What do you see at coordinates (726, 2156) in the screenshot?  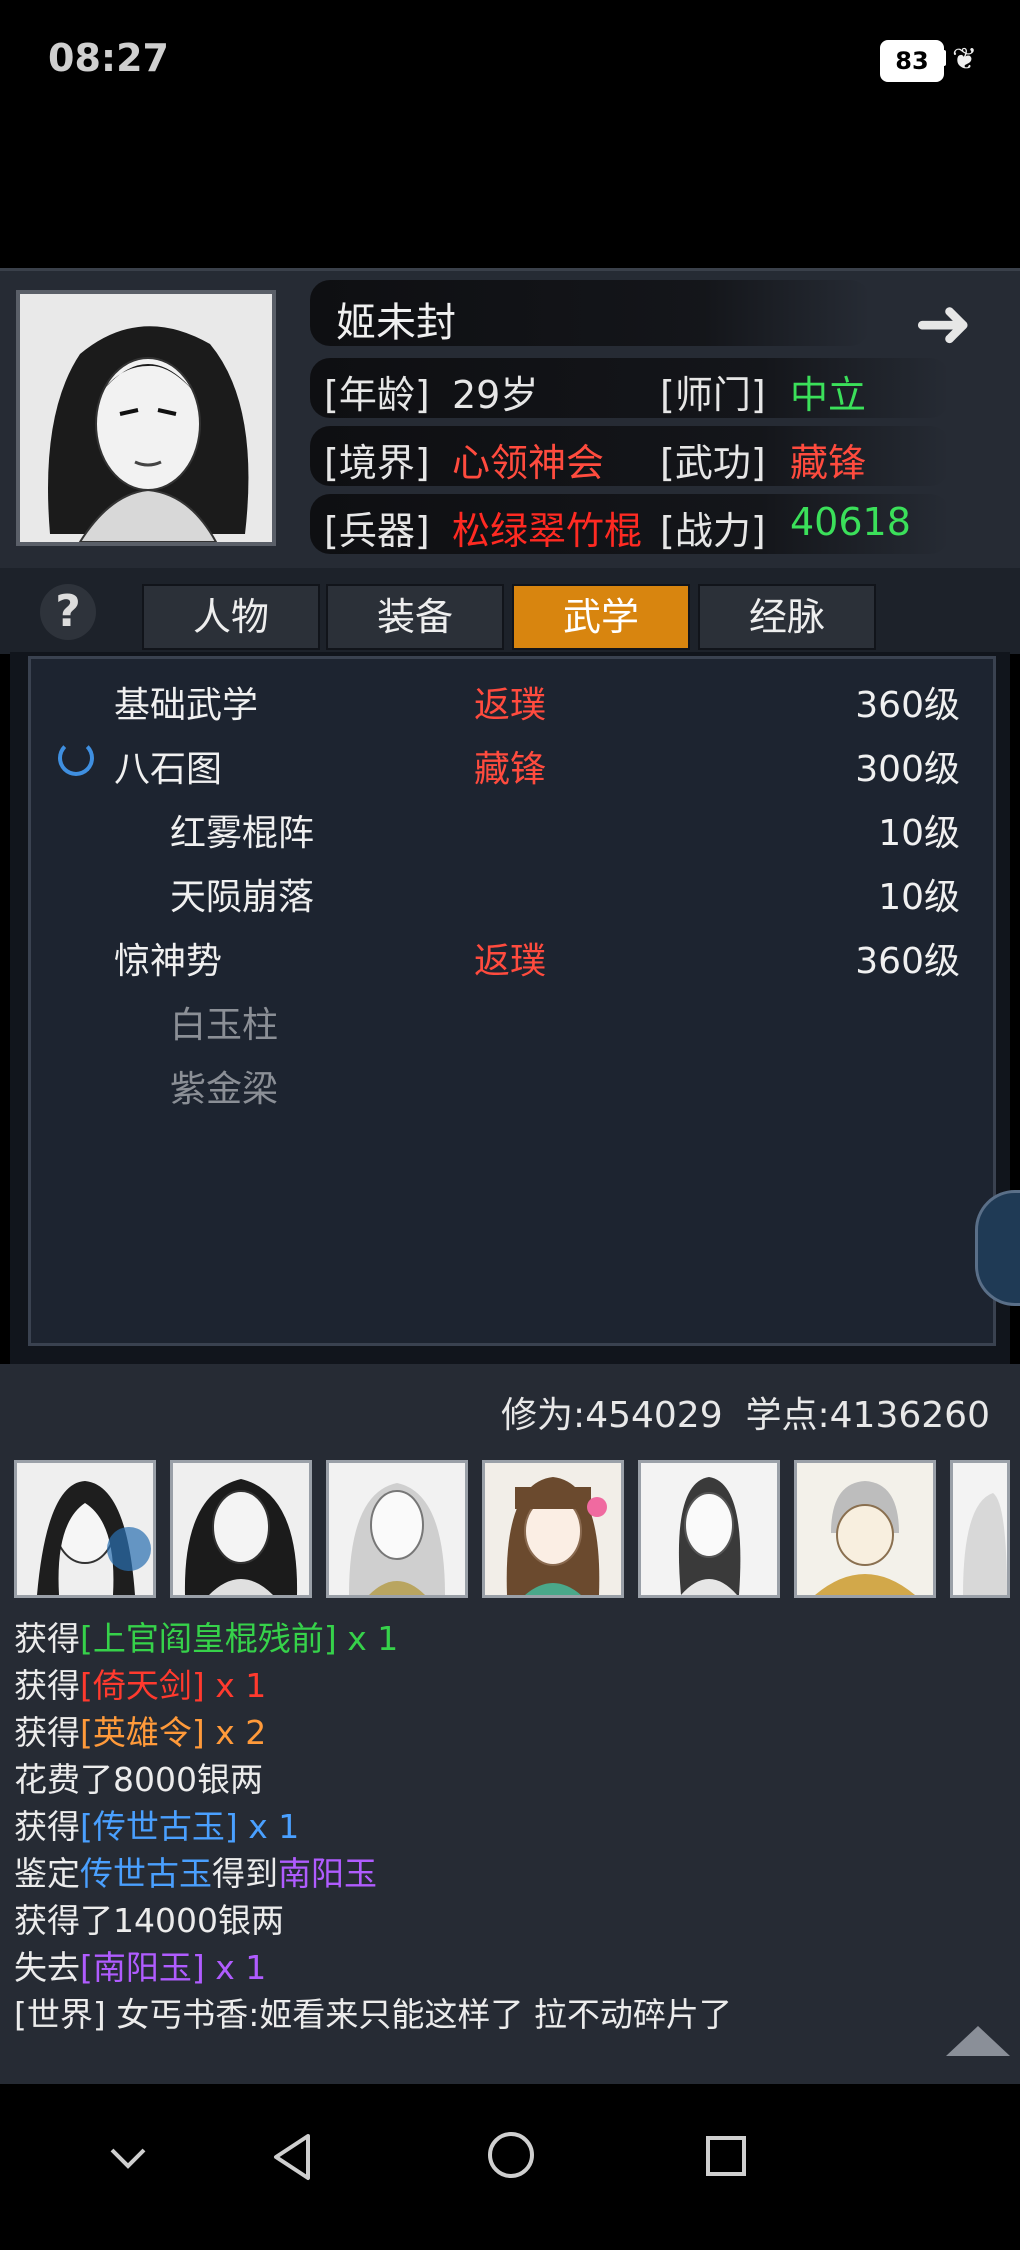 I see `recents-icon` at bounding box center [726, 2156].